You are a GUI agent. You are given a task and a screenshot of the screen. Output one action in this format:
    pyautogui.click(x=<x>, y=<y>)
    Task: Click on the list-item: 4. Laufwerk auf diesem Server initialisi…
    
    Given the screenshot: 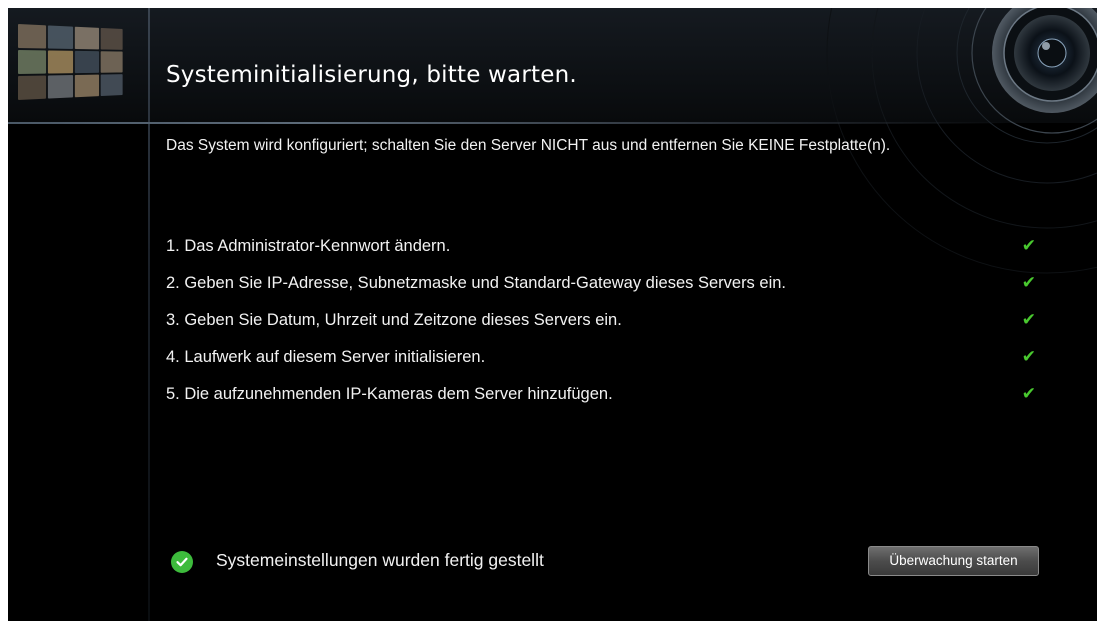 What is the action you would take?
    pyautogui.click(x=601, y=359)
    